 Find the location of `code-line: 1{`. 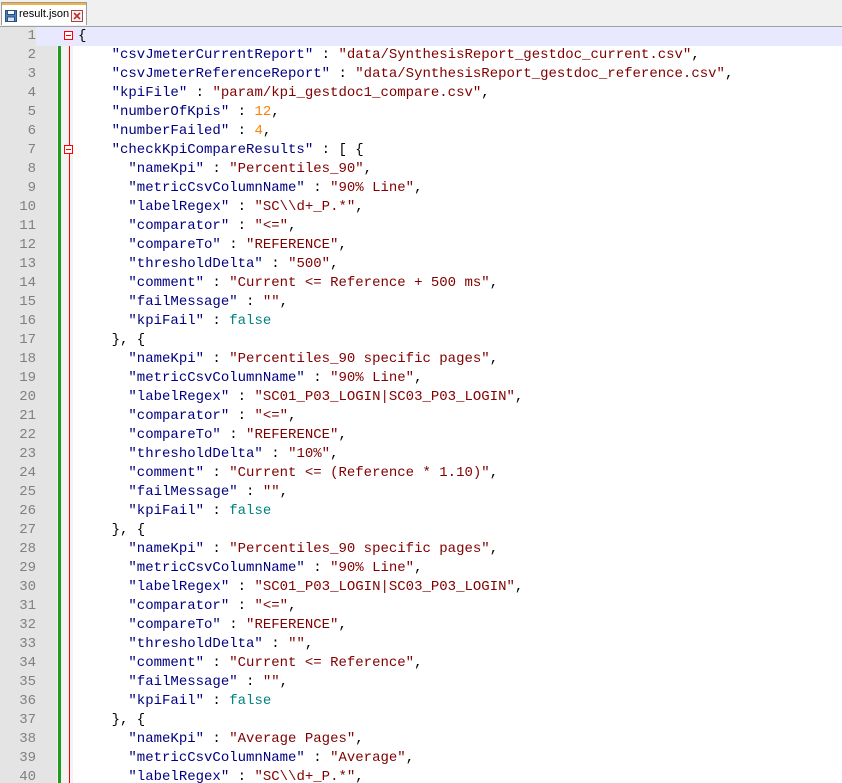

code-line: 1{ is located at coordinates (421, 36).